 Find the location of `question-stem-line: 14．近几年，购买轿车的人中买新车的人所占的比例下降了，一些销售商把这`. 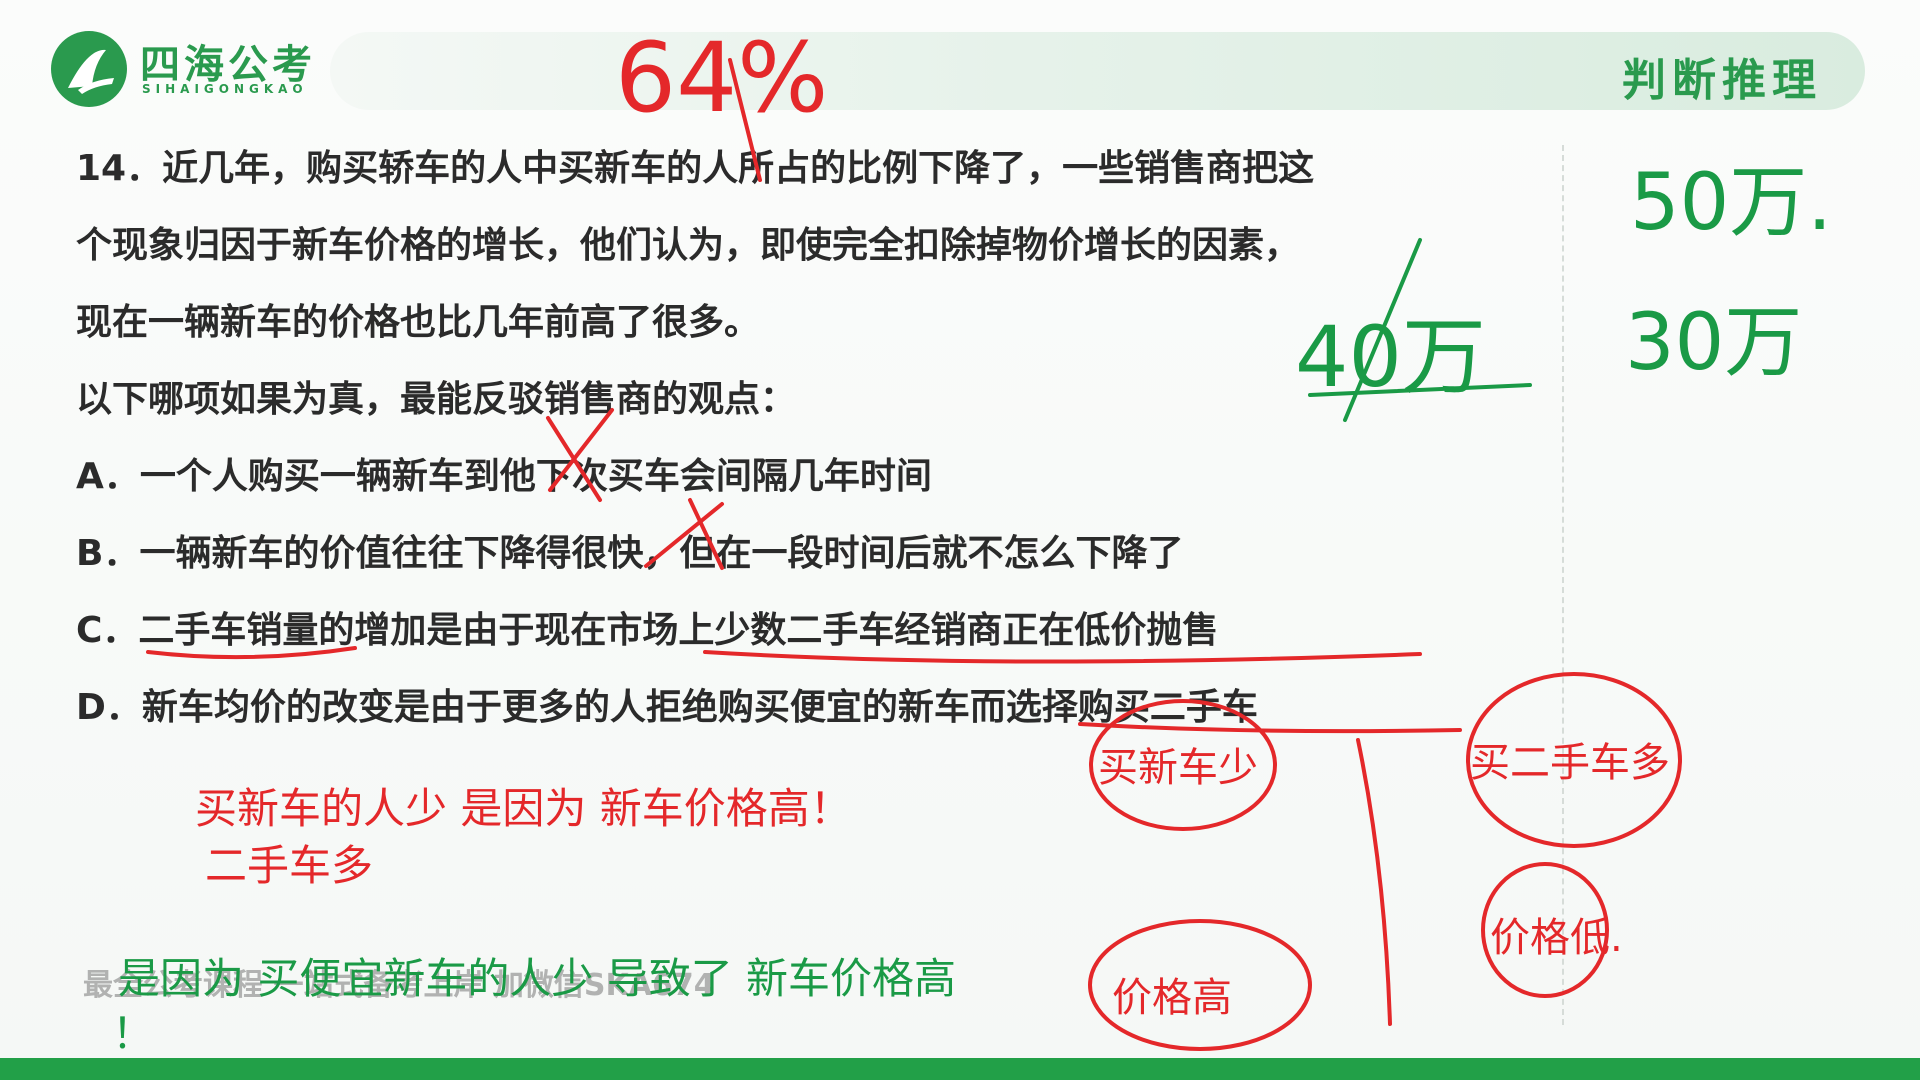

question-stem-line: 14．近几年，购买轿车的人中买新车的人所占的比例下降了，一些销售商把这 is located at coordinates (695, 168).